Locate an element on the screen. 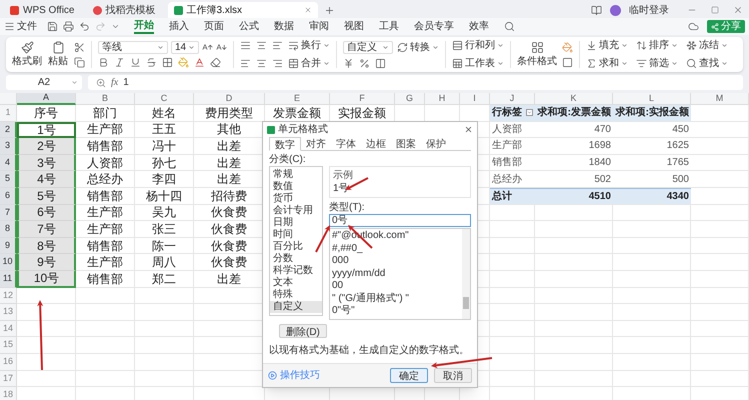 The height and width of the screenshot is (400, 749). format-painter-button: 格式刷 is located at coordinates (27, 54).